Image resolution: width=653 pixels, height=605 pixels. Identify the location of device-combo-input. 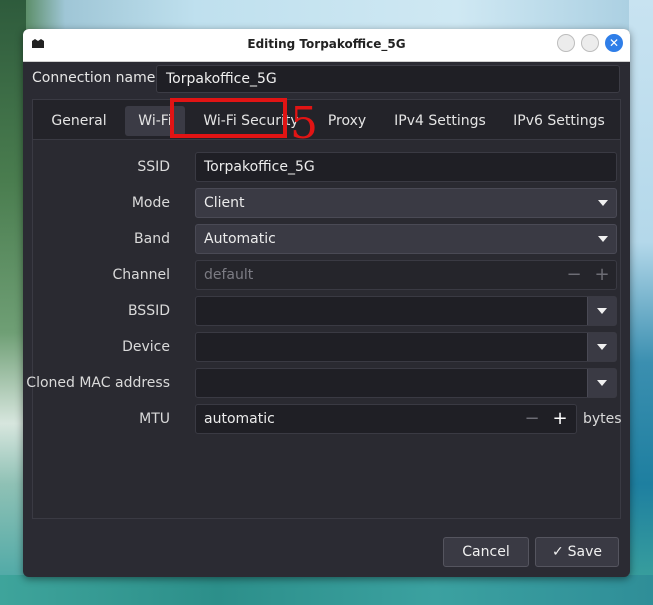
(406, 347).